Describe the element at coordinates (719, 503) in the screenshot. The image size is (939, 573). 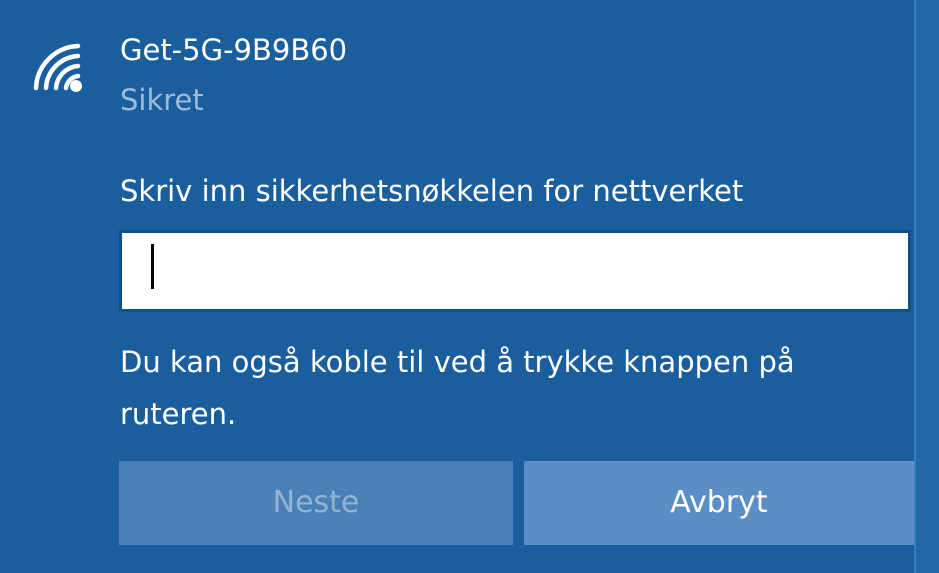
I see `cancel-button: Avbryt` at that location.